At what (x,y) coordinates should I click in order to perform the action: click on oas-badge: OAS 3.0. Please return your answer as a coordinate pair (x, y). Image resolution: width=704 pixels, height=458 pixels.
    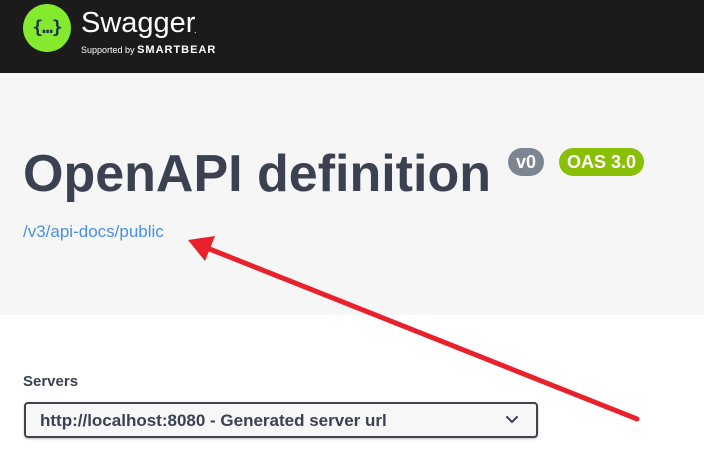
    Looking at the image, I should click on (602, 162).